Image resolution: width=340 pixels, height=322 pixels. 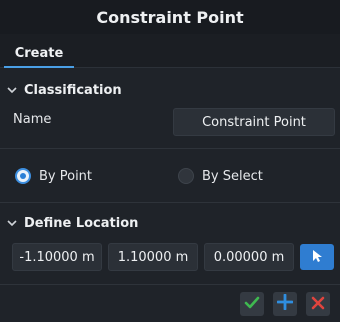 What do you see at coordinates (57, 257) in the screenshot?
I see `x-coordinate-field: -1.10000 m` at bounding box center [57, 257].